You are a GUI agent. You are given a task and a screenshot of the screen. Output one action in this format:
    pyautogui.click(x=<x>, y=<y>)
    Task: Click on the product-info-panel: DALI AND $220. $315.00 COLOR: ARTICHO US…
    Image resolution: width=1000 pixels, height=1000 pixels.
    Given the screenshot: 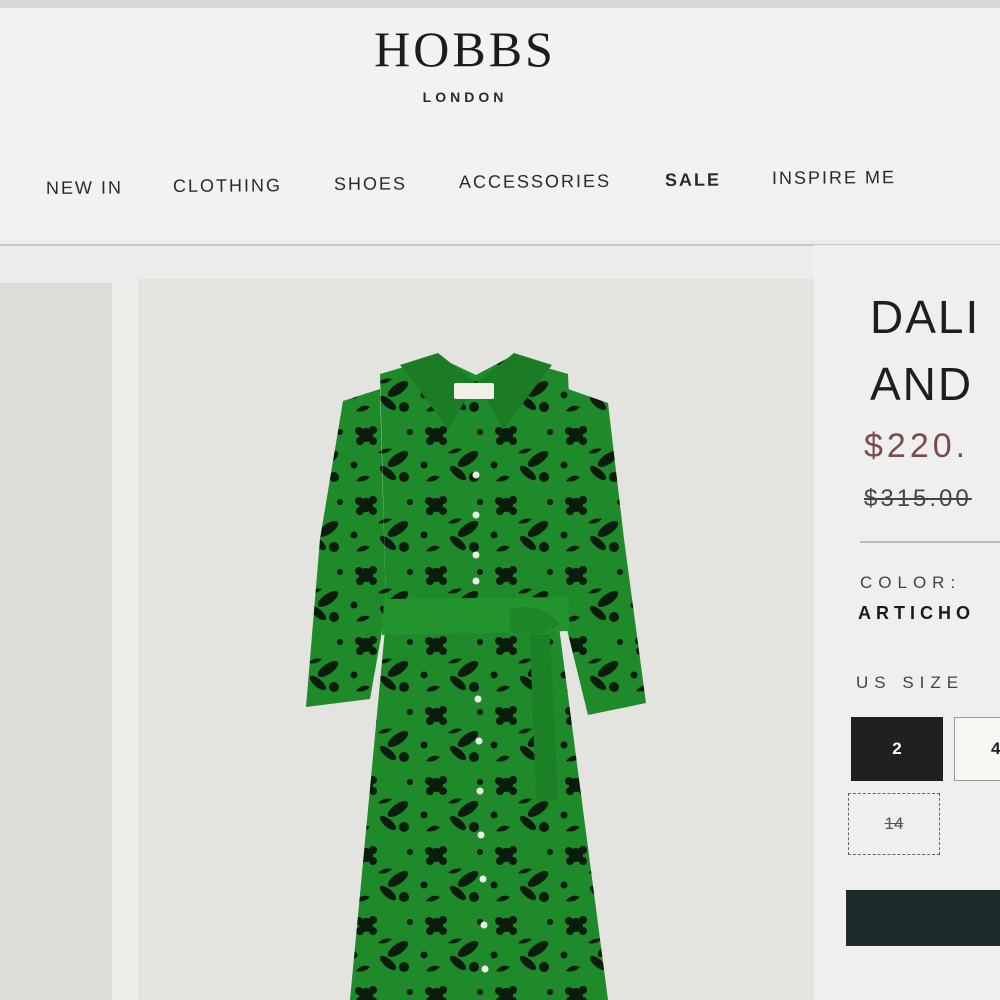 What is the action you would take?
    pyautogui.click(x=907, y=622)
    